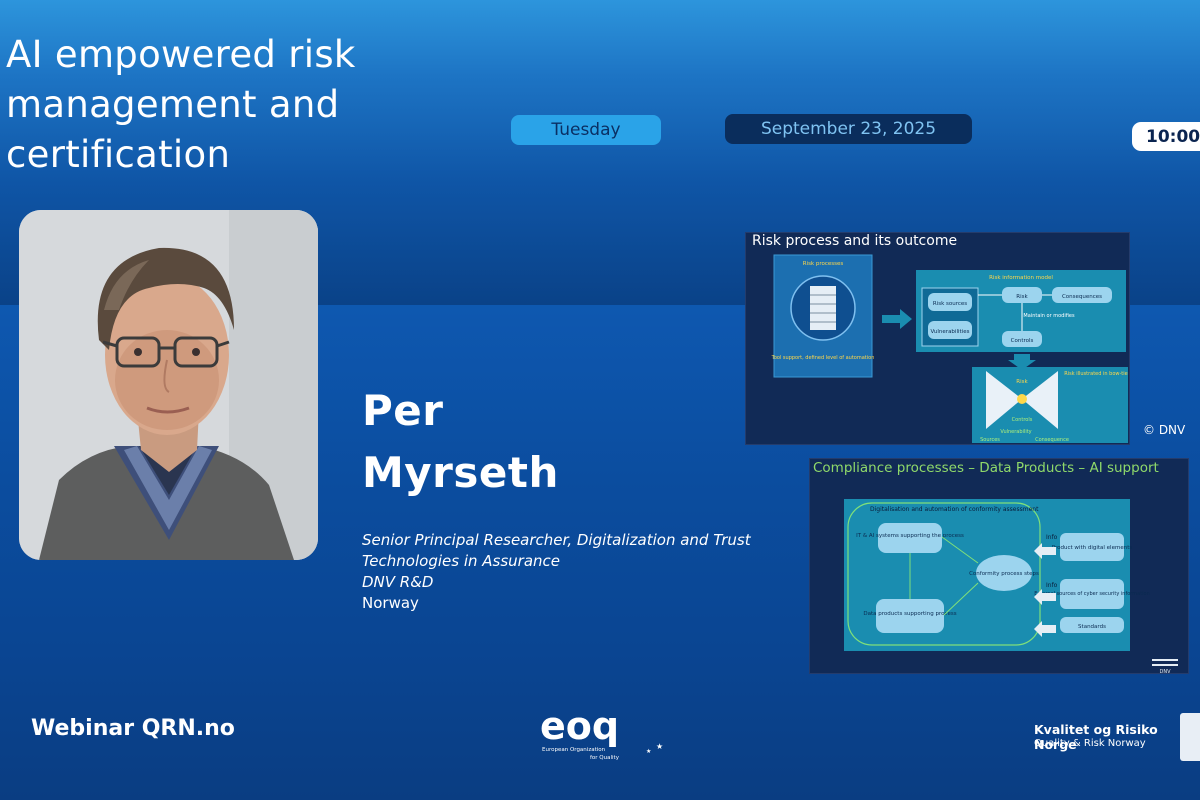  Describe the element at coordinates (910, 536) in the screenshot. I see `it-ai-label: IT & AI systems supporting the process` at that location.